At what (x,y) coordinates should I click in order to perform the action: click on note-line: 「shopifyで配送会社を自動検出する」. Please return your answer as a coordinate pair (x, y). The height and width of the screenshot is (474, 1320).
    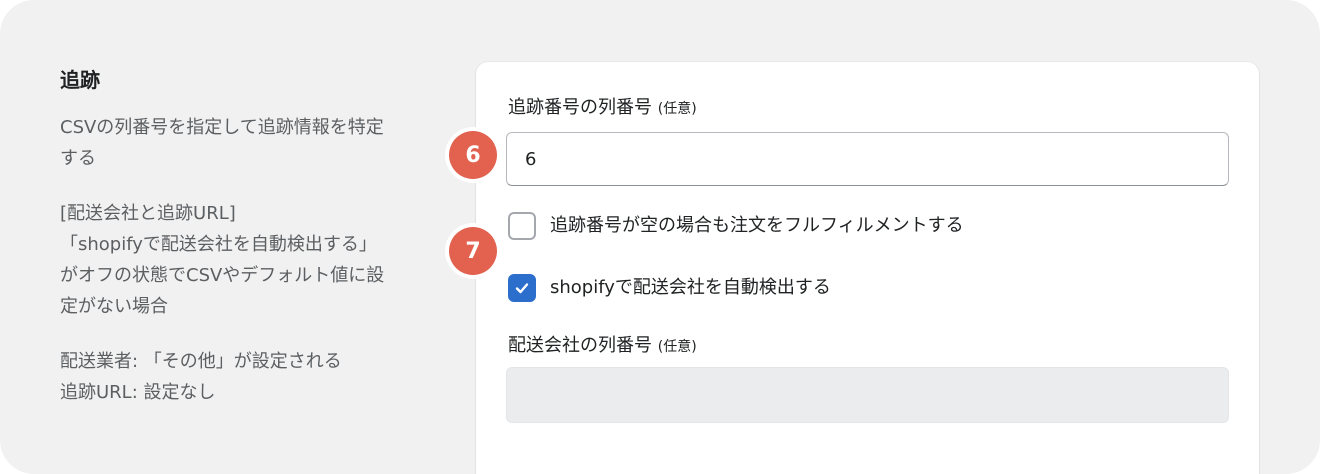
    Looking at the image, I should click on (218, 244).